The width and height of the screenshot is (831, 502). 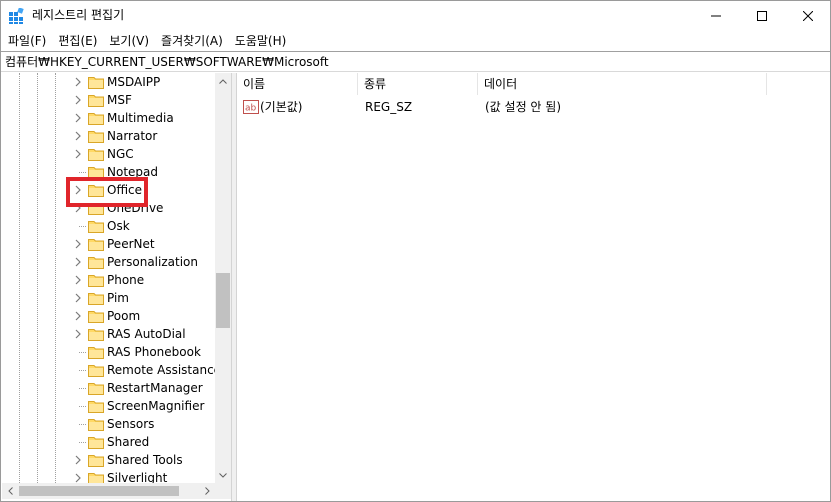 I want to click on scroll-right-arrow-icon, so click(x=207, y=491).